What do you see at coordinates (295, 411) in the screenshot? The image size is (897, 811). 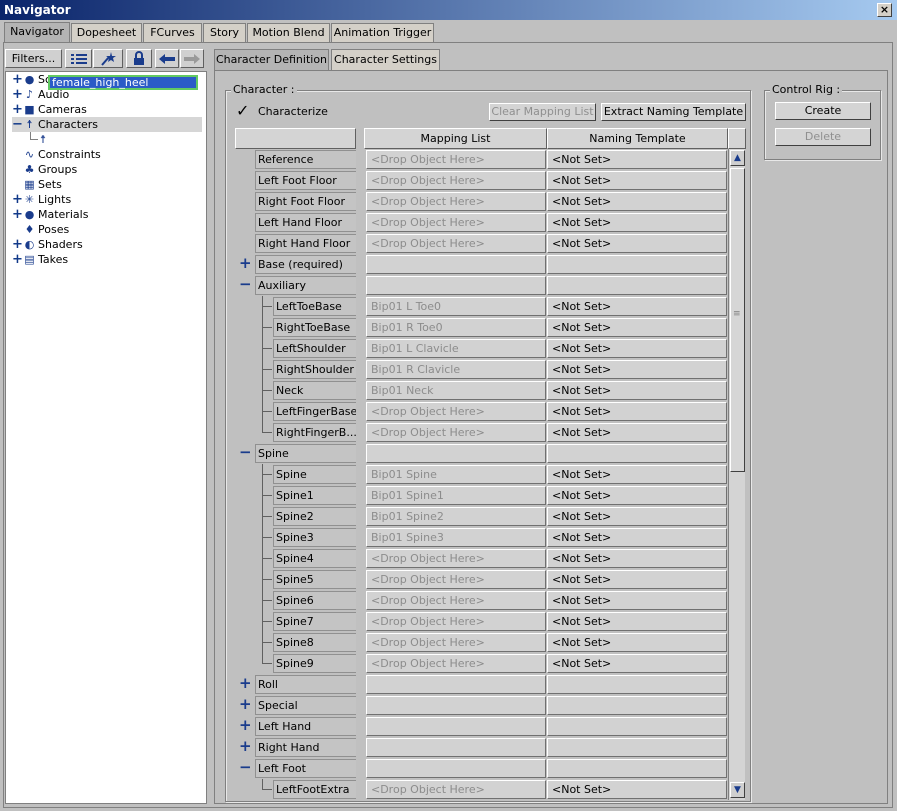 I see `row-label: LeftFingerBase` at bounding box center [295, 411].